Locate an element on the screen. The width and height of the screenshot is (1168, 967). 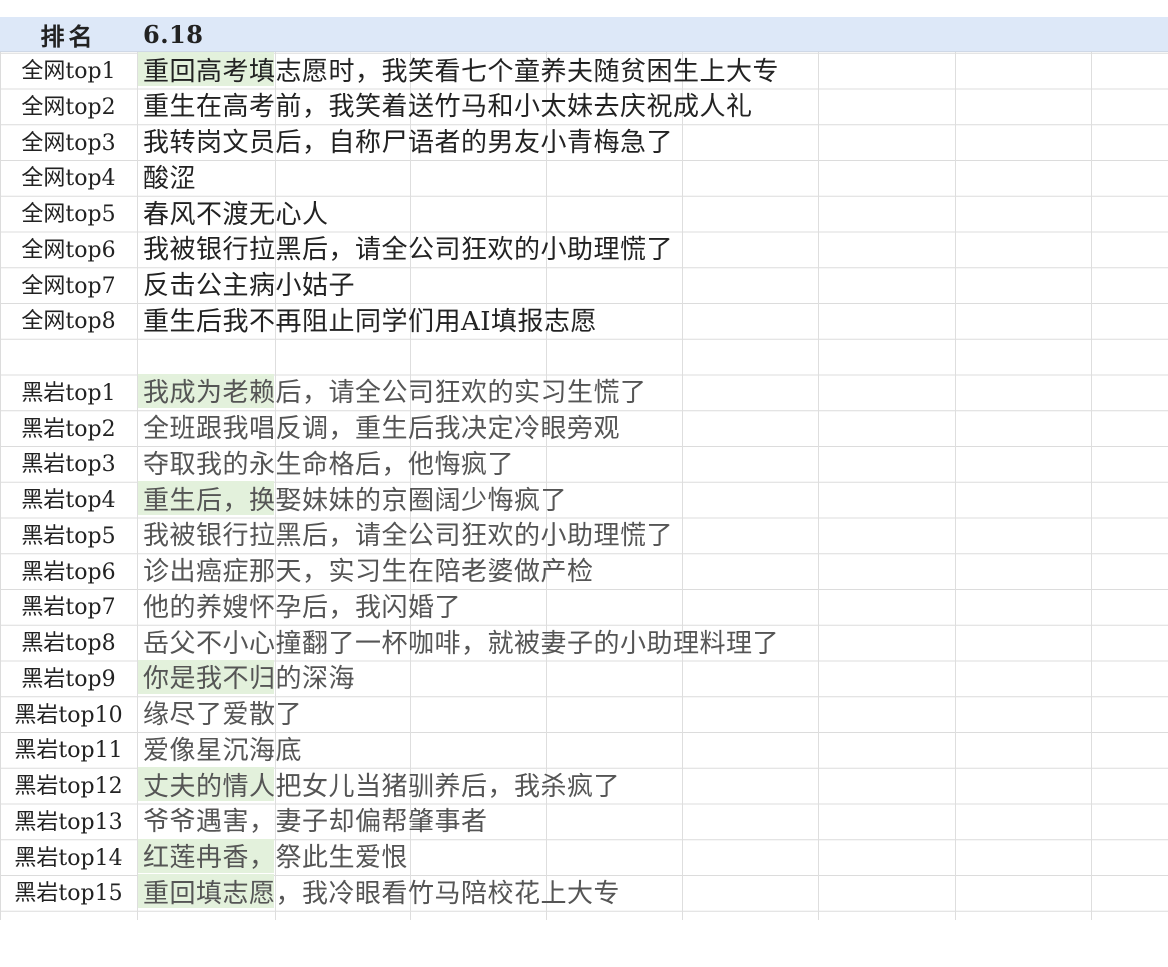
table-row: 黑岩top2 全班跟我唱反调，重生后我决定冷眼旁观 is located at coordinates (584, 427).